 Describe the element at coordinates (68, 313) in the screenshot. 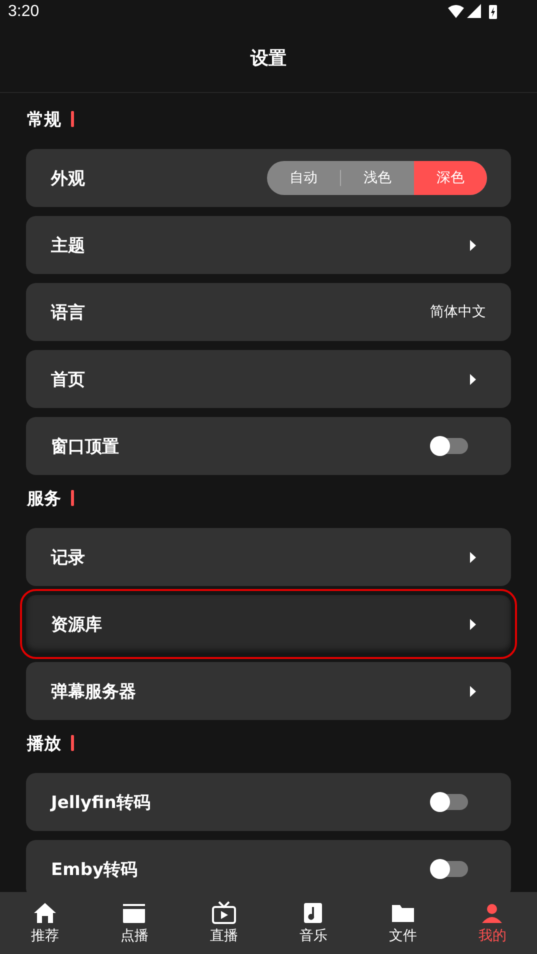

I see `row-label: 语言` at that location.